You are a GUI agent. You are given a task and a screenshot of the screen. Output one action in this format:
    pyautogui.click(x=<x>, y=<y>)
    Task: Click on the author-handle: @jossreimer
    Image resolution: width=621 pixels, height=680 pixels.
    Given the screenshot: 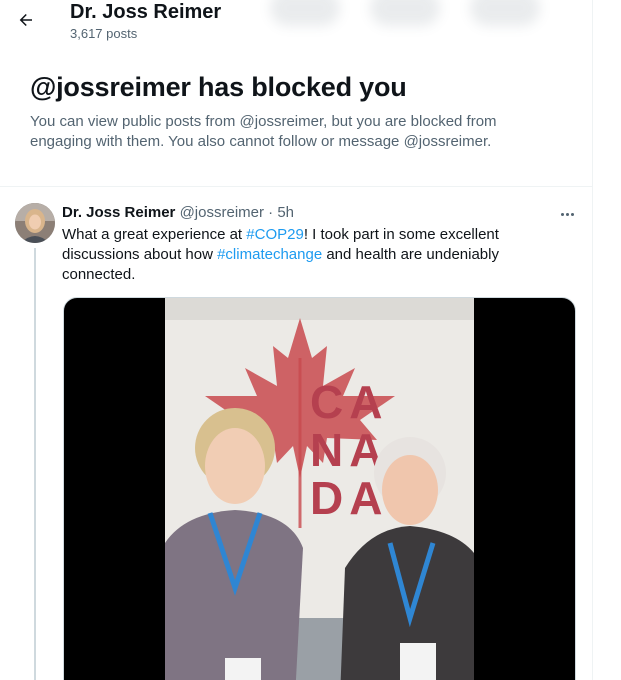 What is the action you would take?
    pyautogui.click(x=222, y=212)
    